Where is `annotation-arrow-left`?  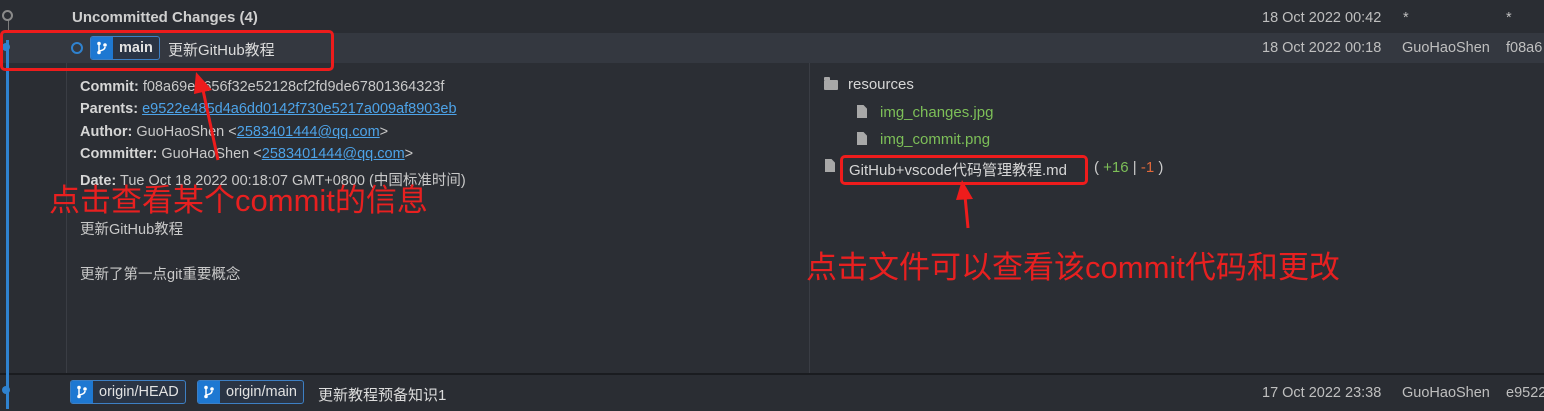
annotation-arrow-left is located at coordinates (207, 116).